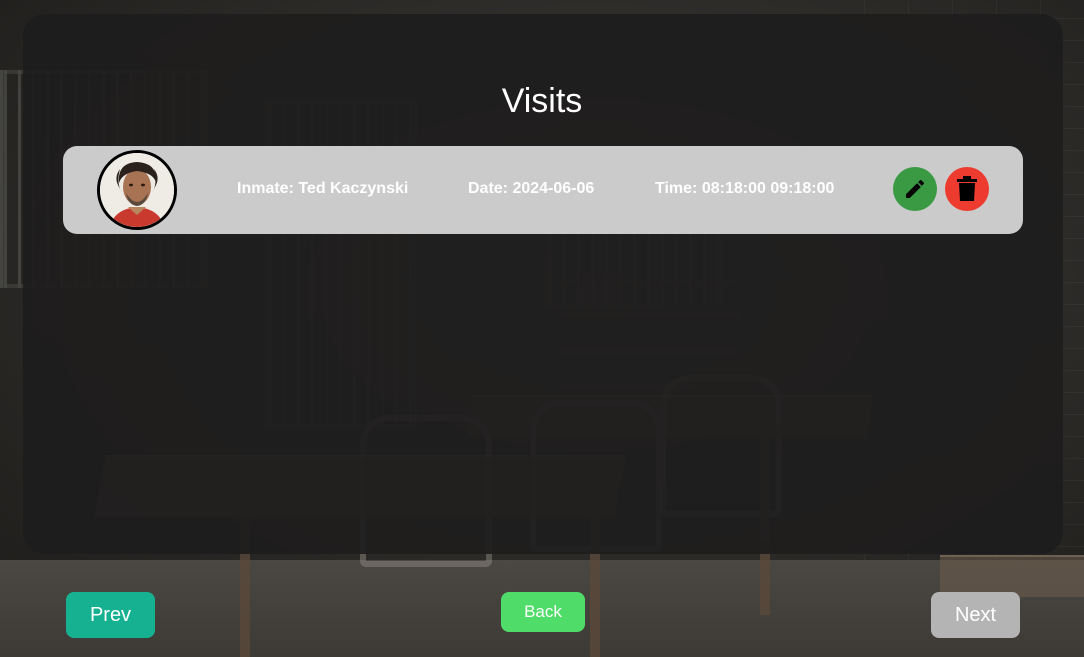  I want to click on page-title: Visits, so click(542, 101).